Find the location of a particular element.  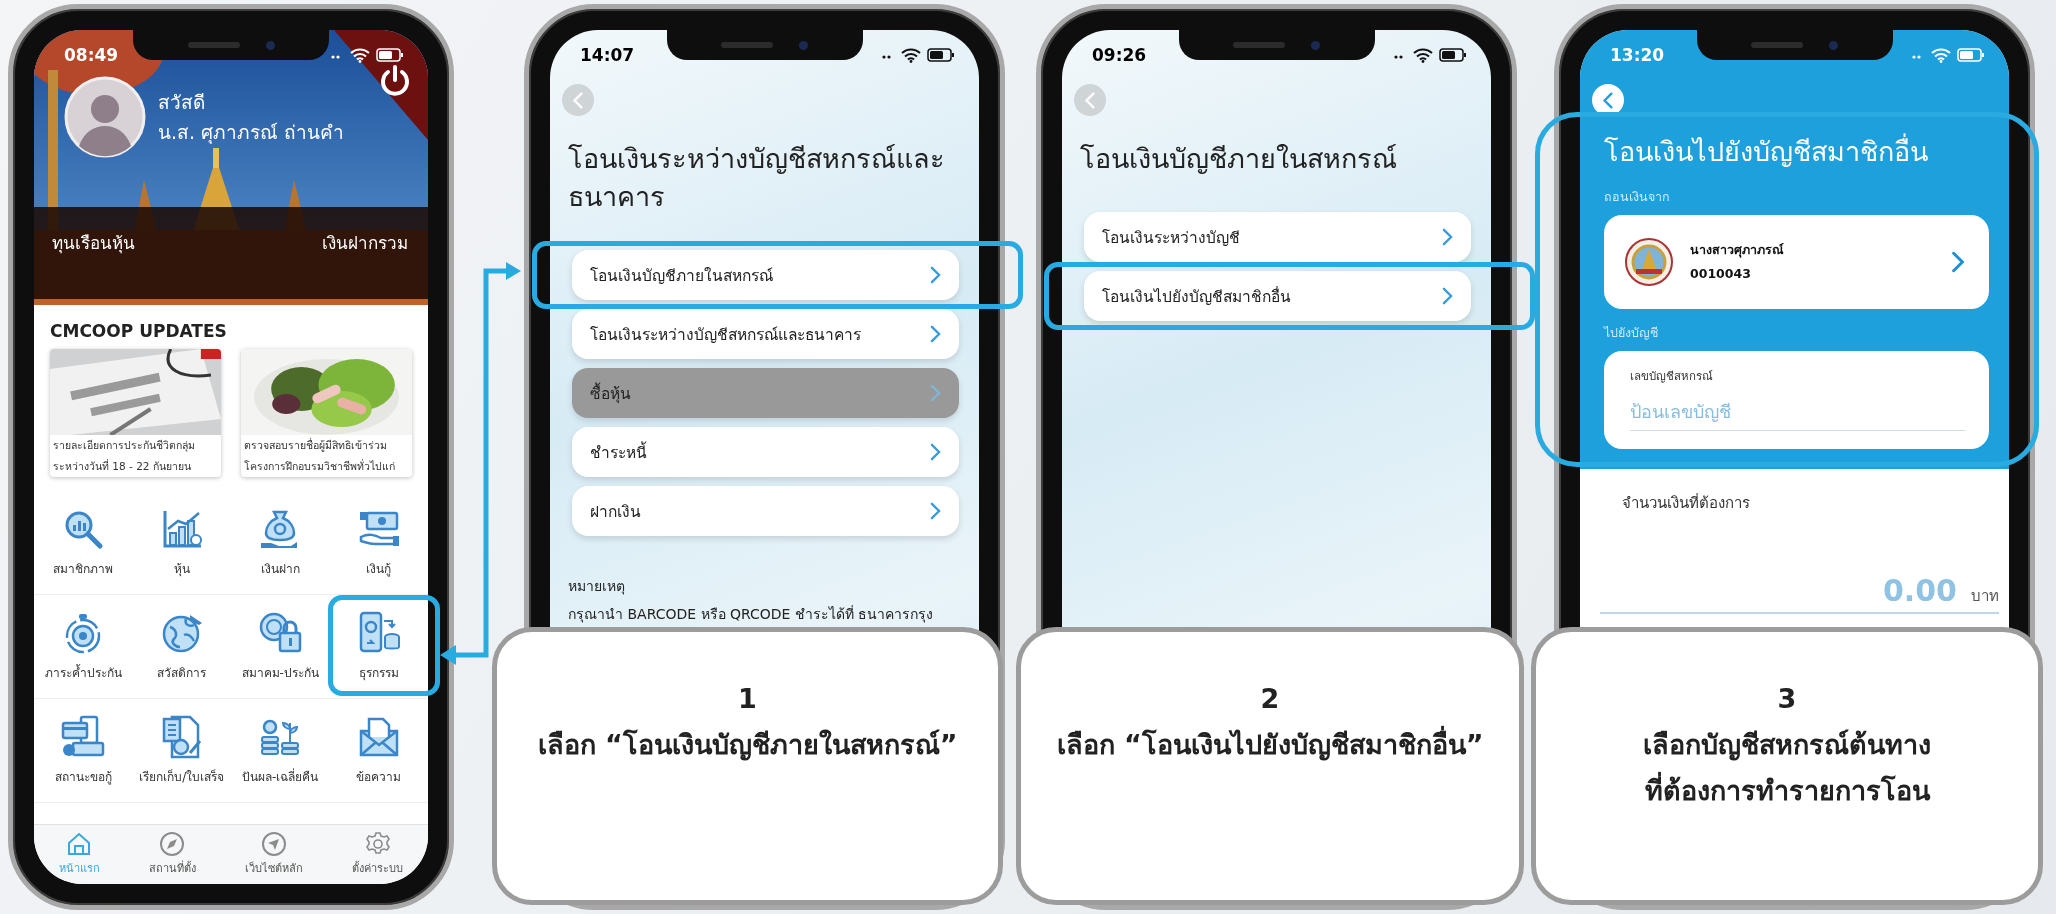

section-title: CMCOOP UPDATES is located at coordinates (139, 331).